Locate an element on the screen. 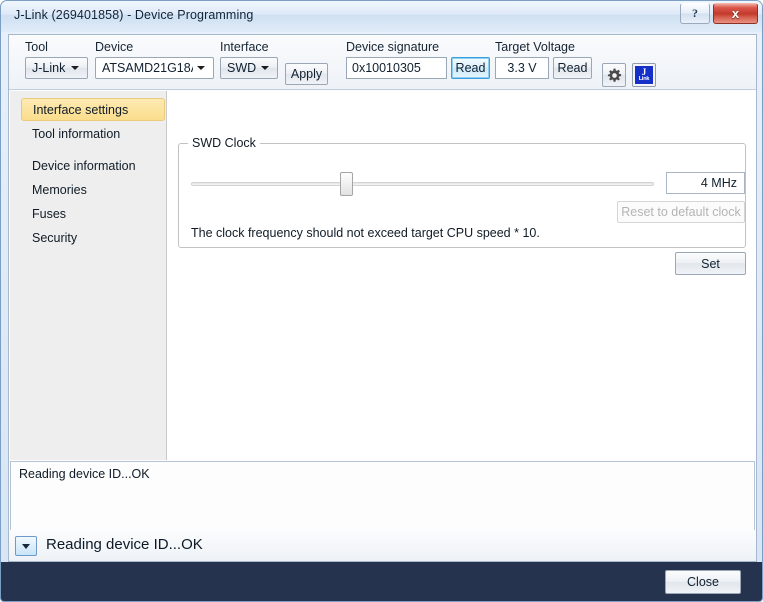 This screenshot has width=763, height=602. gear-icon is located at coordinates (614, 75).